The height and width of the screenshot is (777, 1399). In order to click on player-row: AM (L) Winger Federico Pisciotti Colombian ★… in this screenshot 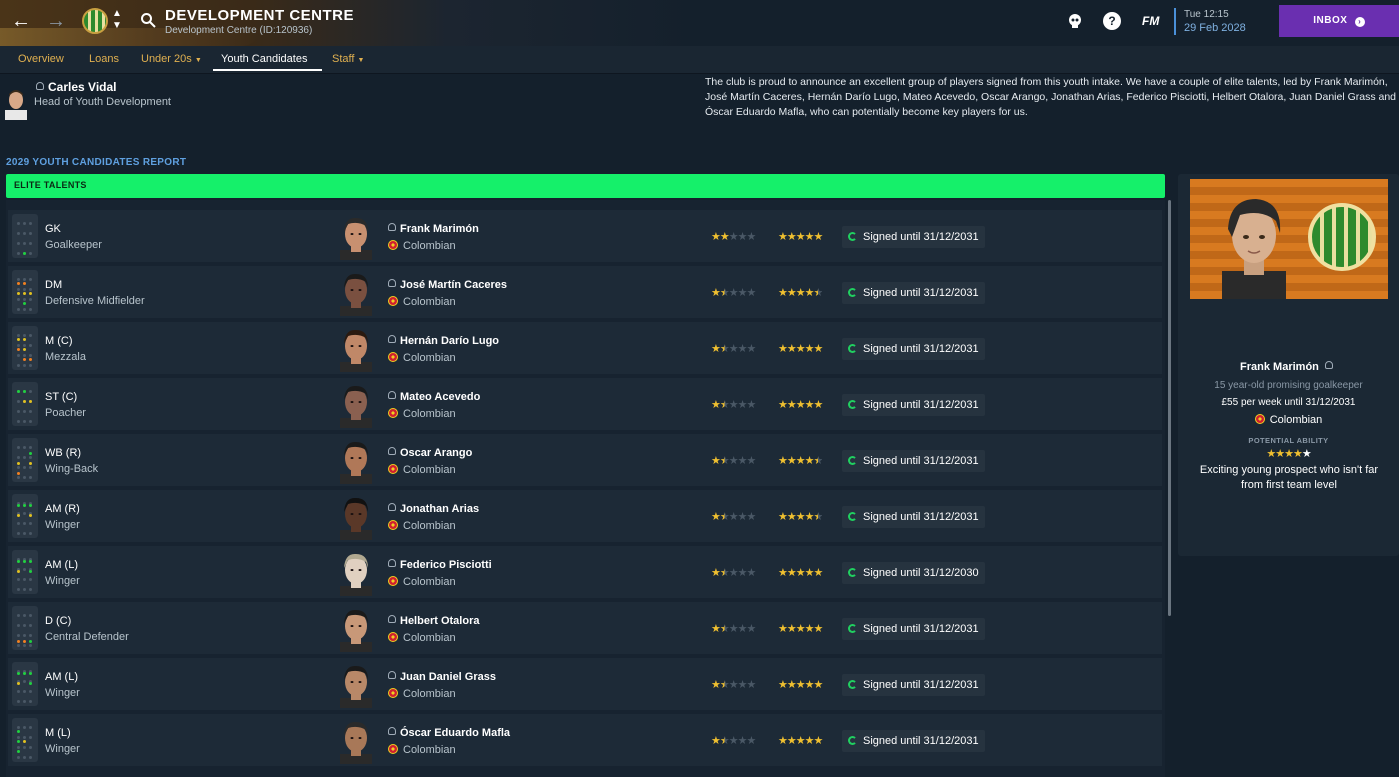, I will do `click(585, 572)`.